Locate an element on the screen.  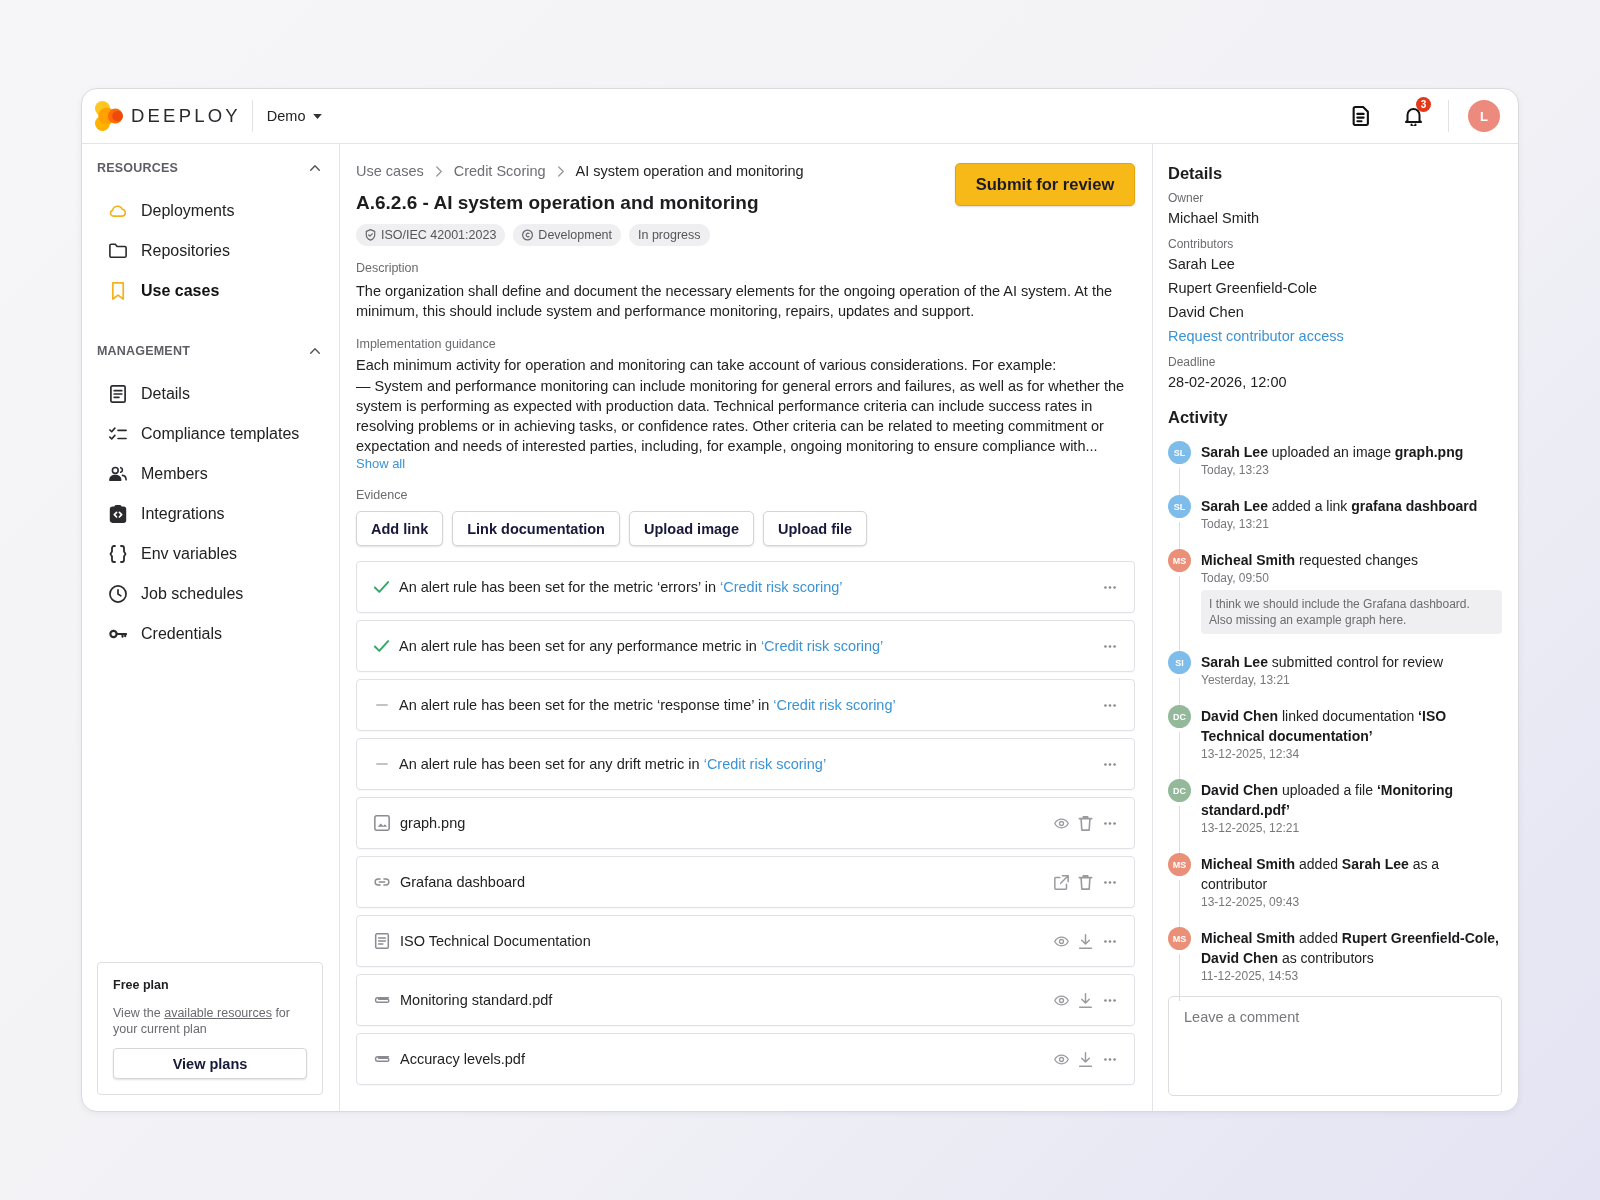
notification-badge: 3 is located at coordinates (1423, 104).